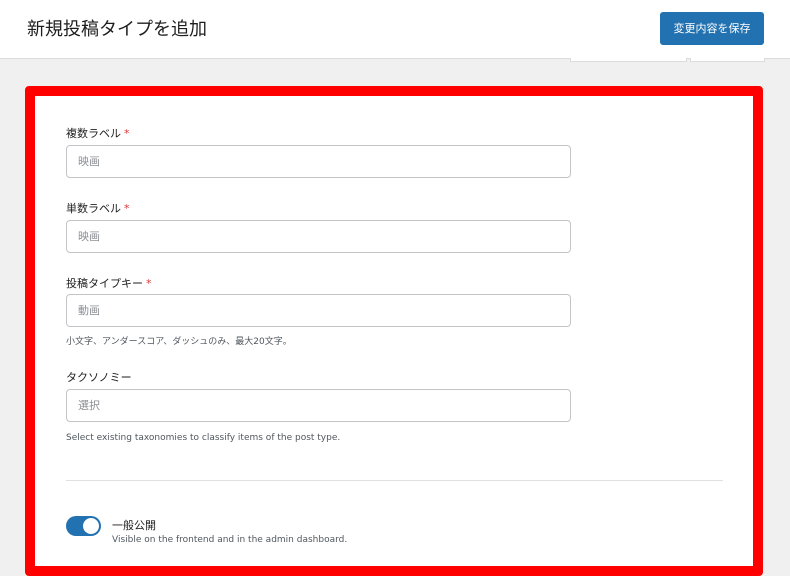 Image resolution: width=790 pixels, height=576 pixels. Describe the element at coordinates (91, 526) in the screenshot. I see `toggle-knob` at that location.